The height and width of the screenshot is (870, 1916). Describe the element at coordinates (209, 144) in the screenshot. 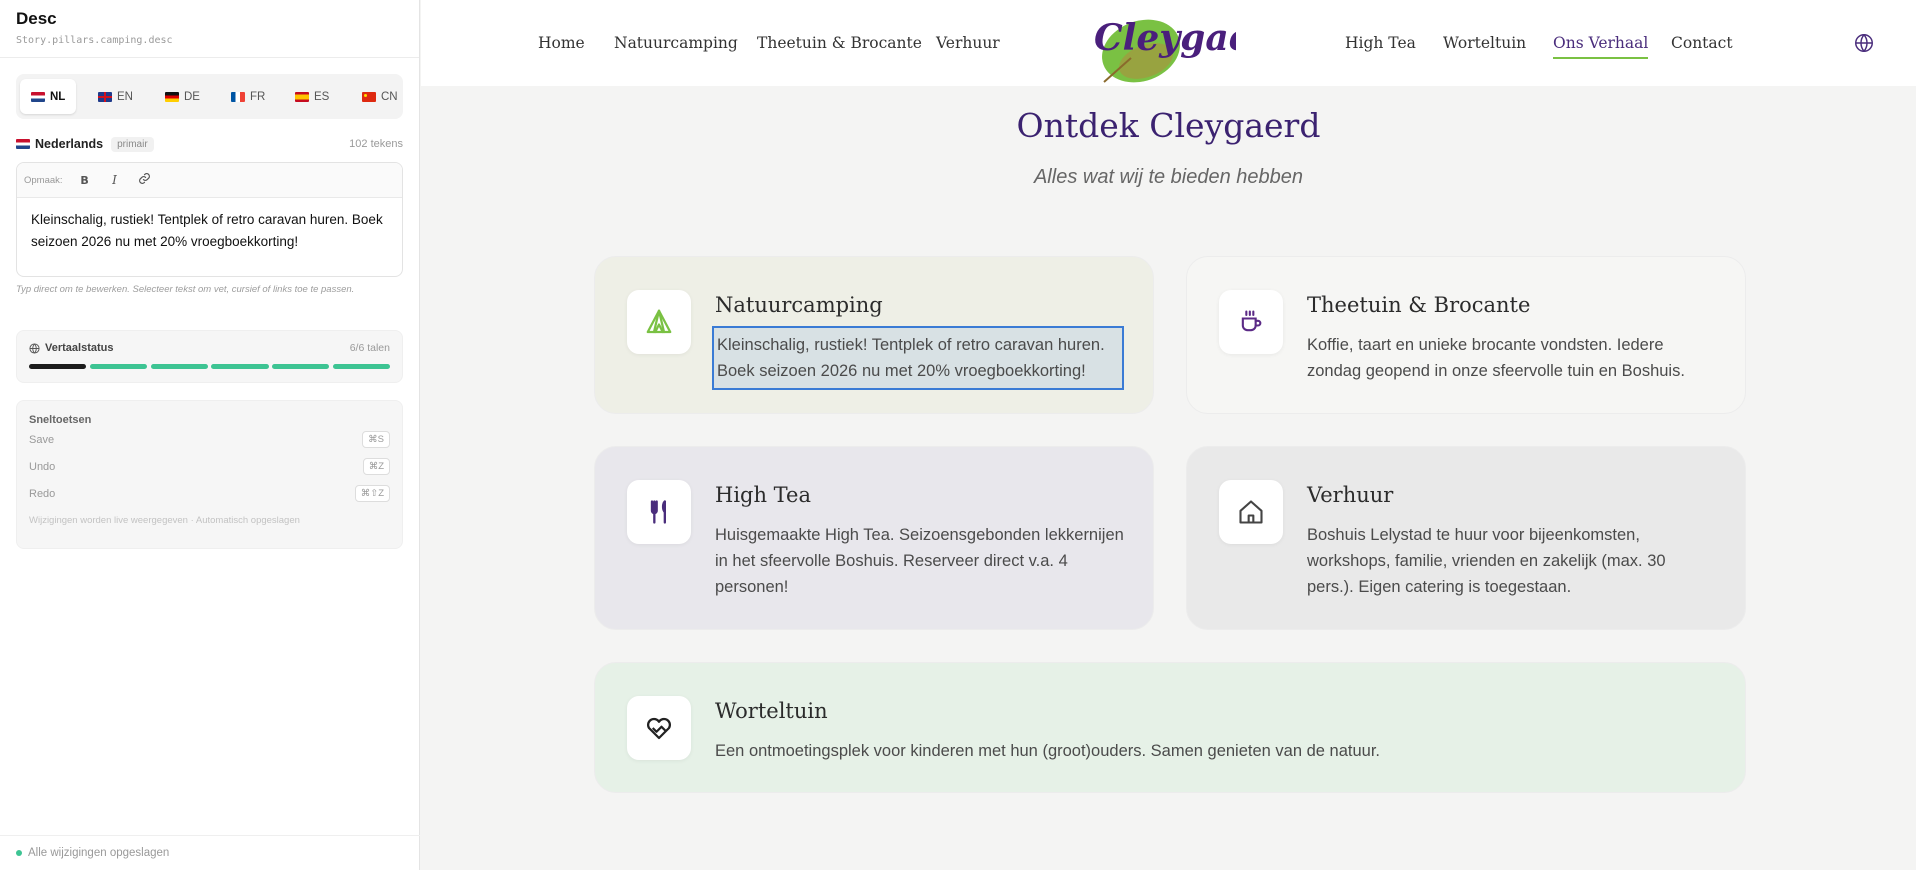

I see `current-language-row: Nederlands primair 102 tekens` at that location.